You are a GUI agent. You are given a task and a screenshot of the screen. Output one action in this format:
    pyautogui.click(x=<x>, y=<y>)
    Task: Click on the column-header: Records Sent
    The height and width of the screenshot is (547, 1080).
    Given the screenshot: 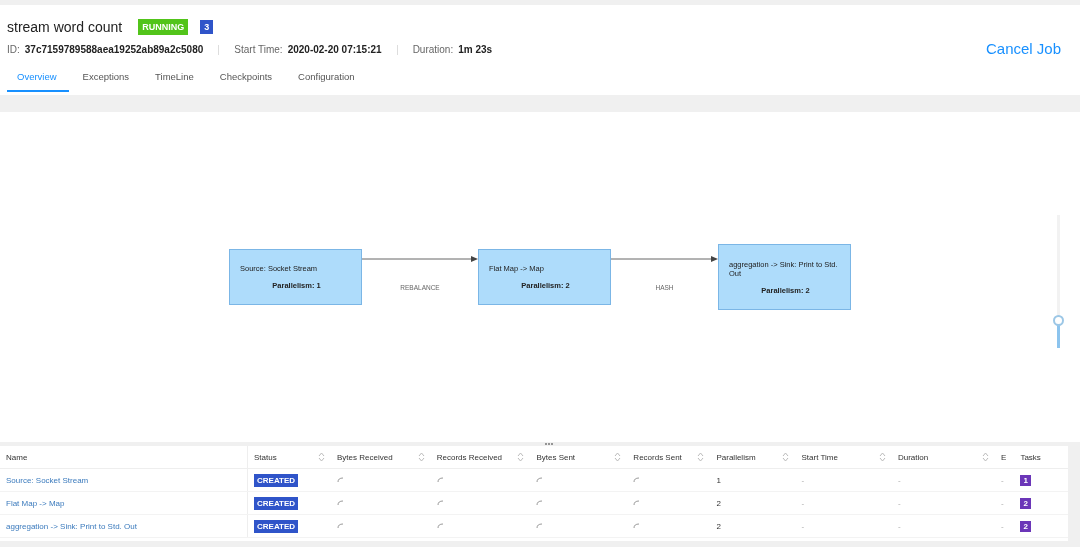 What is the action you would take?
    pyautogui.click(x=669, y=457)
    